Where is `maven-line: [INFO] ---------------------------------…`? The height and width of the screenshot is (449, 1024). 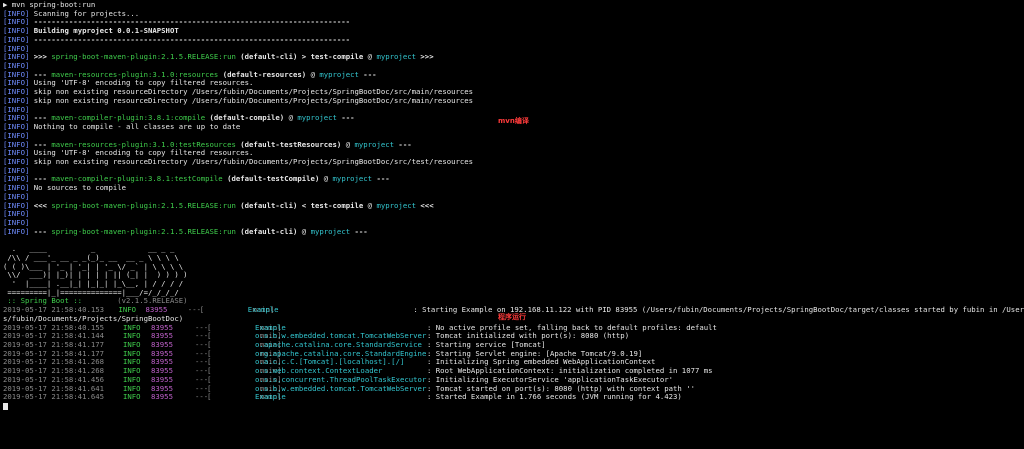
maven-line: [INFO] ---------------------------------… is located at coordinates (513, 22).